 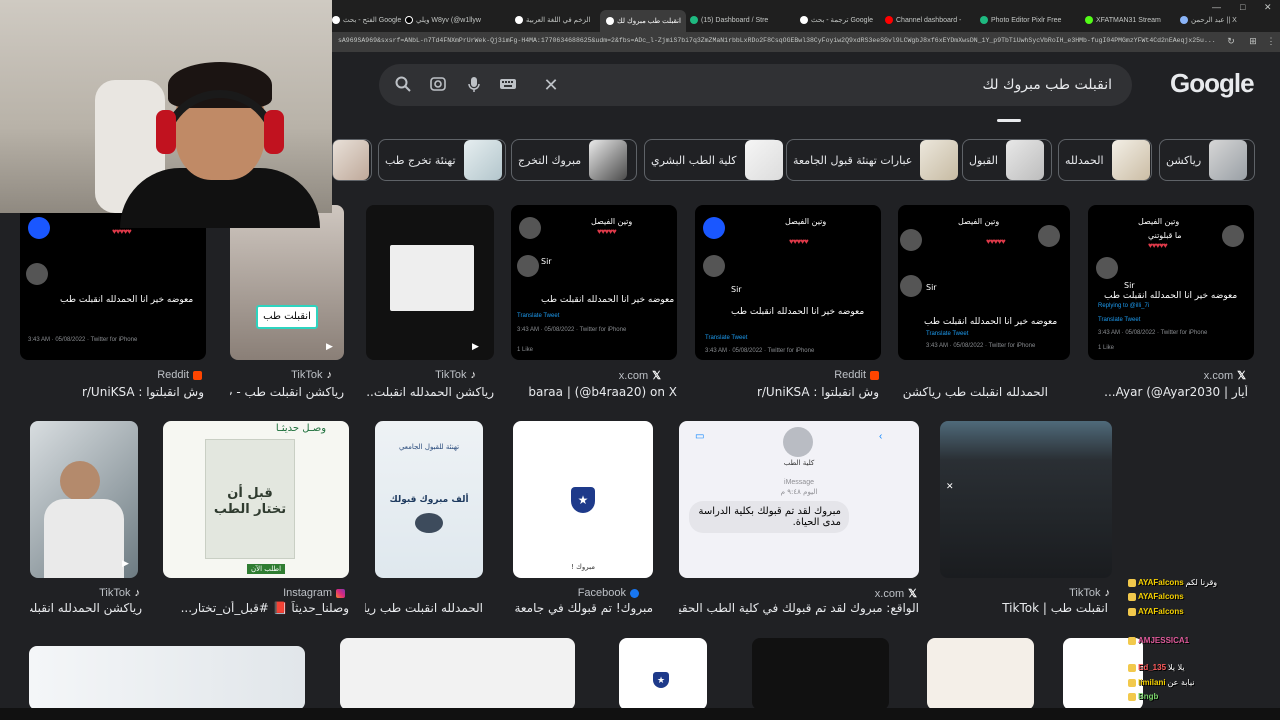 I want to click on search-box: ✕, so click(x=755, y=85).